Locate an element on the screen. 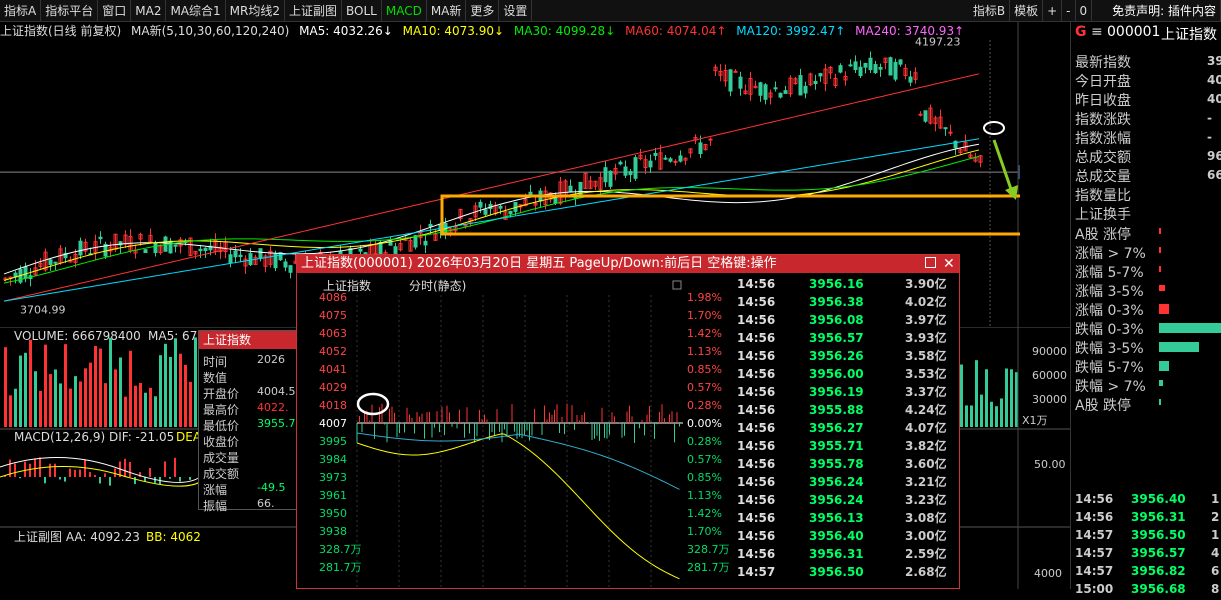 This screenshot has height=600, width=1221. popup-close-icon: ✕ is located at coordinates (949, 264).